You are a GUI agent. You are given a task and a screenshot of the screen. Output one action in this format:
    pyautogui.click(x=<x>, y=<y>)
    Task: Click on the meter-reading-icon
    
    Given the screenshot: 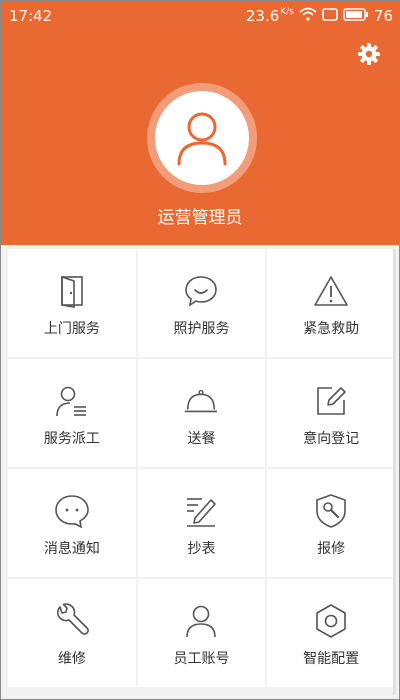 What is the action you would take?
    pyautogui.click(x=201, y=511)
    